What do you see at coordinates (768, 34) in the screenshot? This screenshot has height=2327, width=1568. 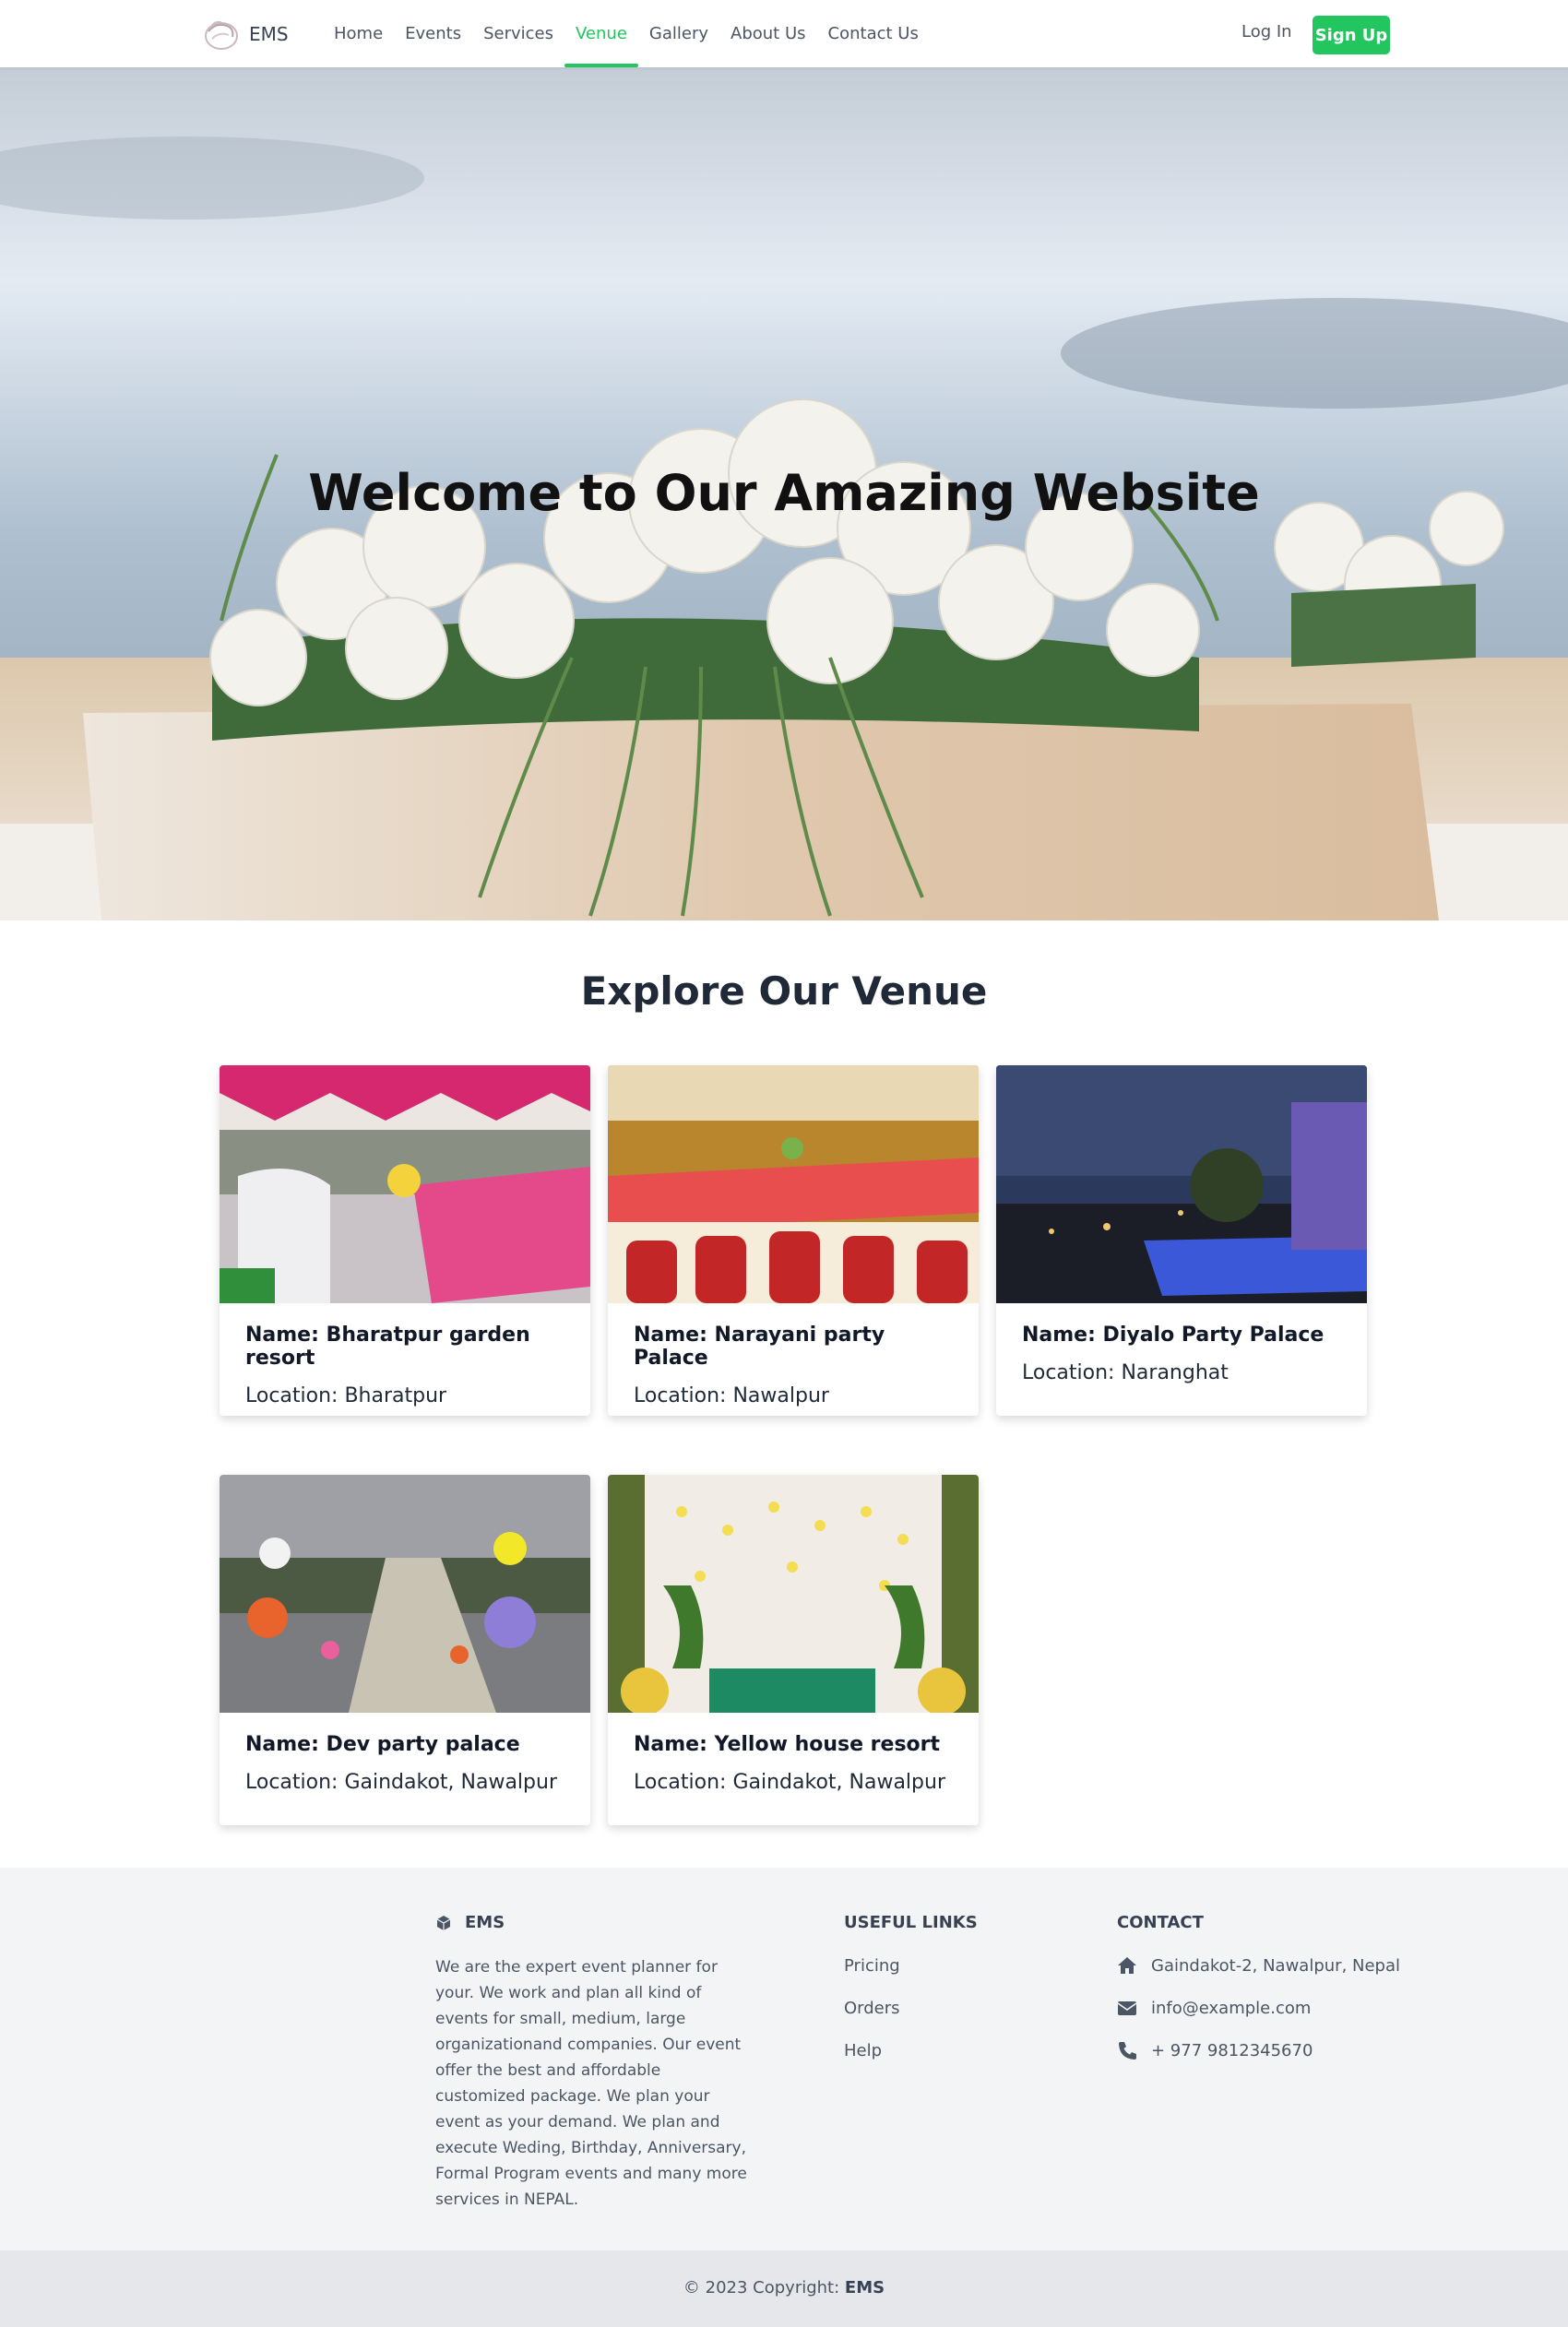 I see `nav-link-about-us: About Us` at bounding box center [768, 34].